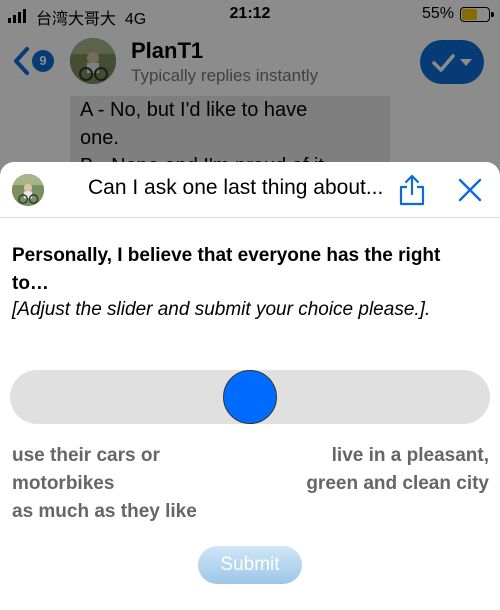 This screenshot has width=500, height=610. I want to click on slider-right-label-line: green and clean city, so click(397, 483).